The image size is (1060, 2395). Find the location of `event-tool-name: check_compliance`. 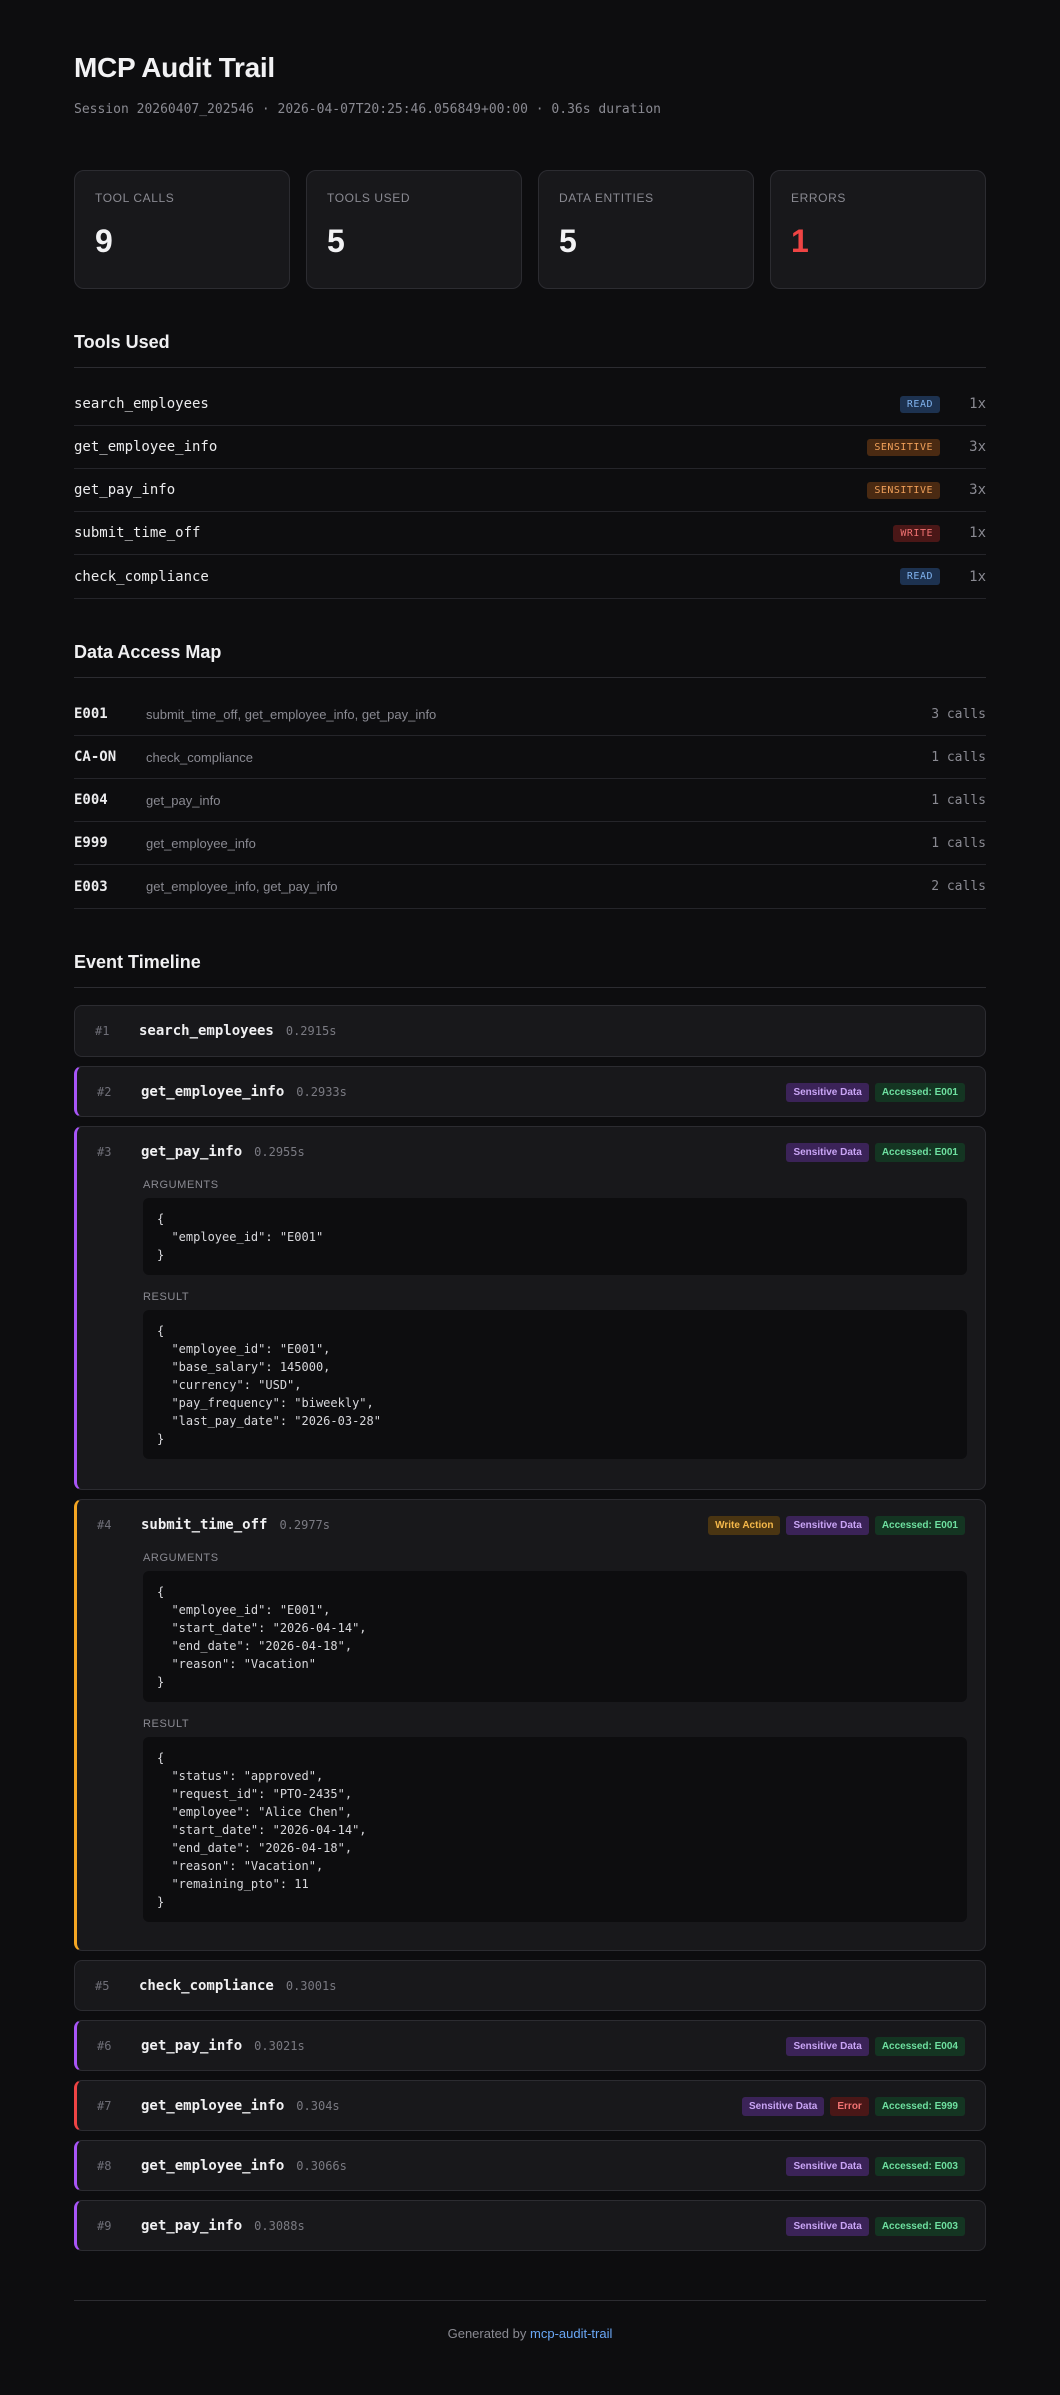

event-tool-name: check_compliance is located at coordinates (206, 1986).